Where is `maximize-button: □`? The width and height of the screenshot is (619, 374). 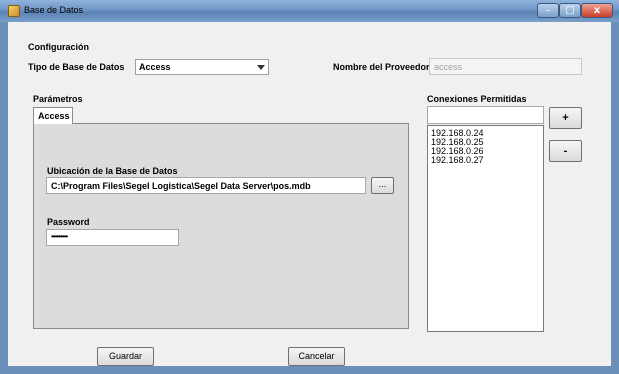
maximize-button: □ is located at coordinates (570, 10).